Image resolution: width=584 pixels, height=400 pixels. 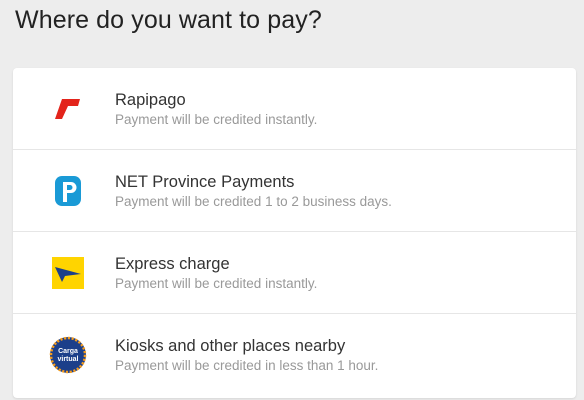 What do you see at coordinates (67, 359) in the screenshot?
I see `carga-virtual-logo-text-bottom: virtual` at bounding box center [67, 359].